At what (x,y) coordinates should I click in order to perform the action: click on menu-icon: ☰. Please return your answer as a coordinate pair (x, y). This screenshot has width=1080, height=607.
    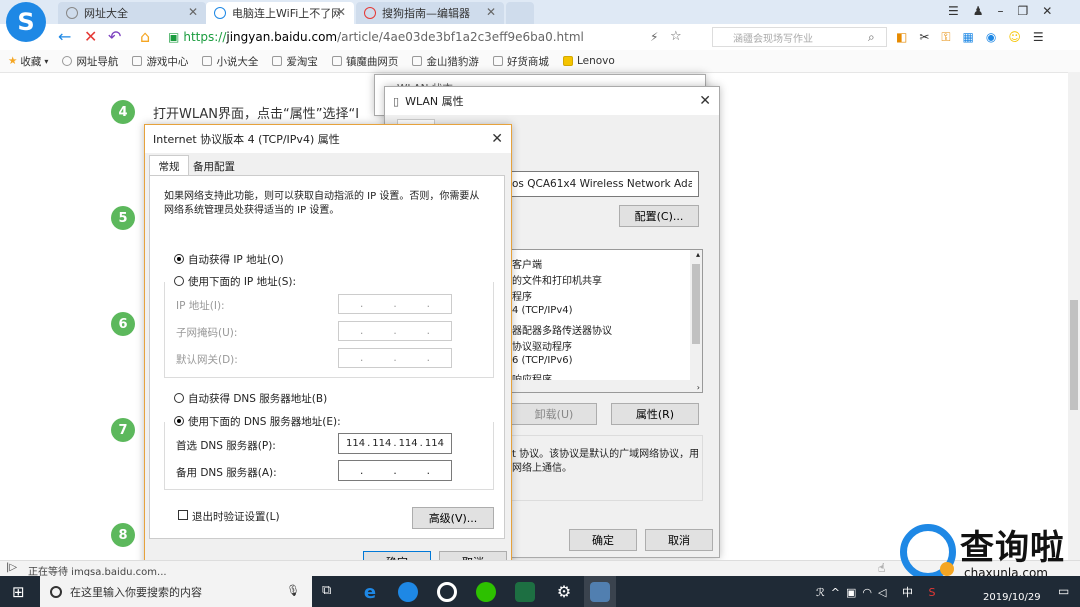
    Looking at the image, I should click on (960, 11).